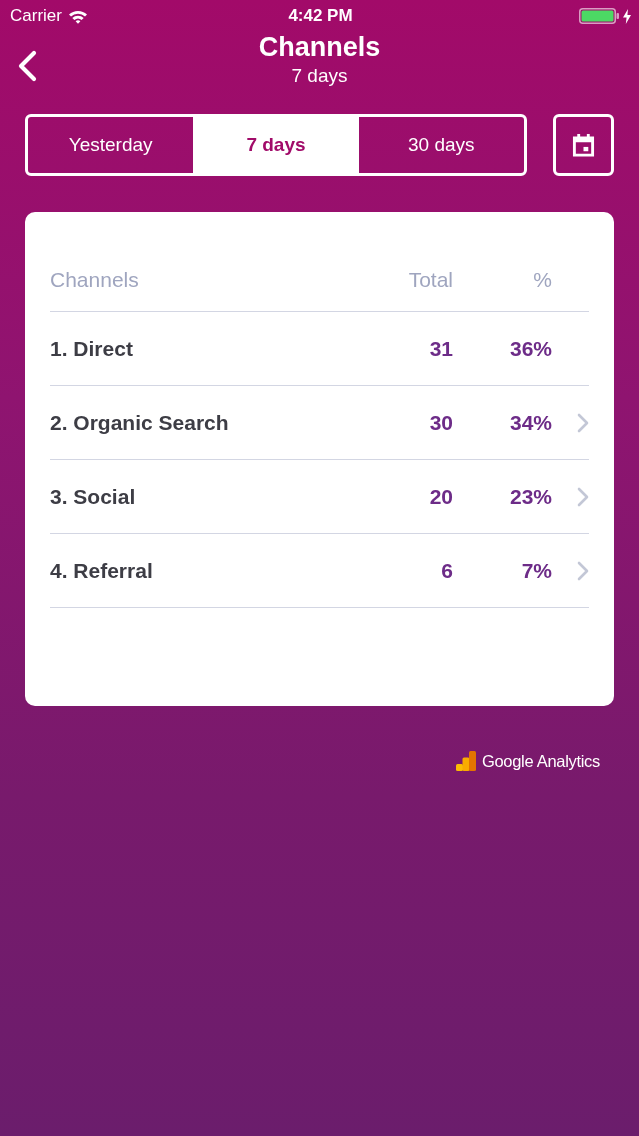 The width and height of the screenshot is (639, 1136). What do you see at coordinates (440, 348) in the screenshot?
I see `total-value: 31` at bounding box center [440, 348].